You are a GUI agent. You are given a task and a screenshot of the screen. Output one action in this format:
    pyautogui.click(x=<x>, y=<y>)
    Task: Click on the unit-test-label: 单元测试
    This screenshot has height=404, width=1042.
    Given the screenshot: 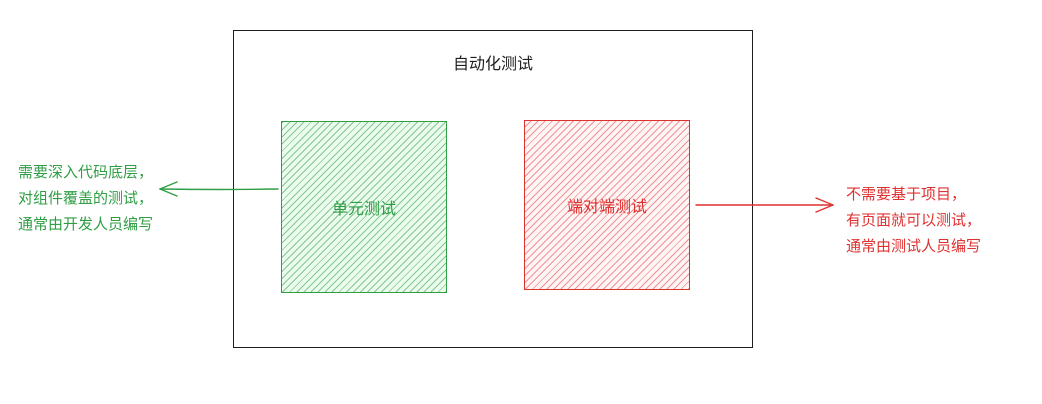 What is the action you would take?
    pyautogui.click(x=363, y=208)
    